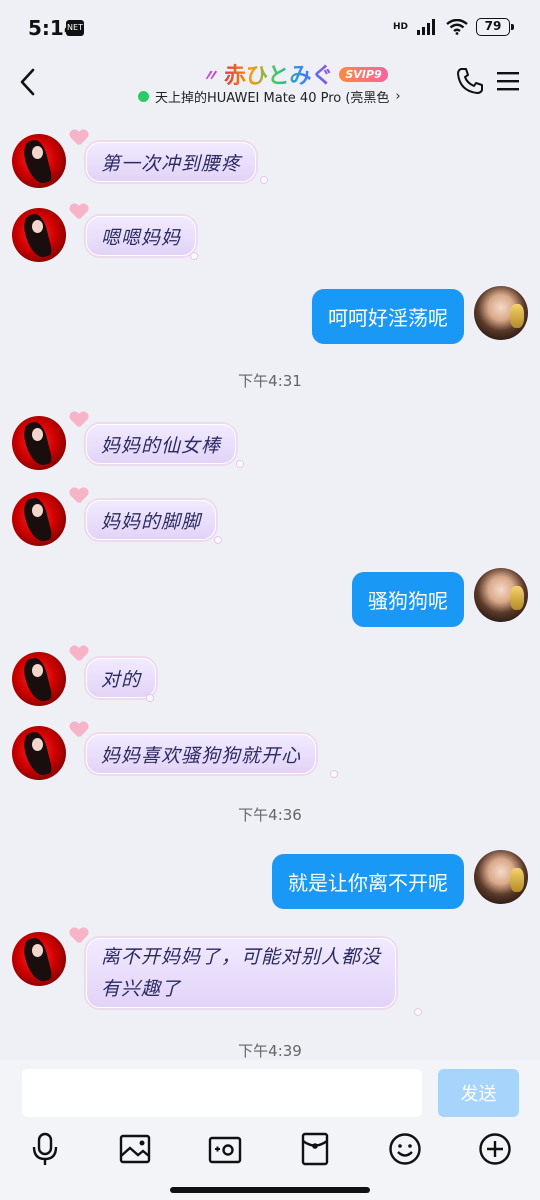  I want to click on send-button: 发送, so click(478, 1093).